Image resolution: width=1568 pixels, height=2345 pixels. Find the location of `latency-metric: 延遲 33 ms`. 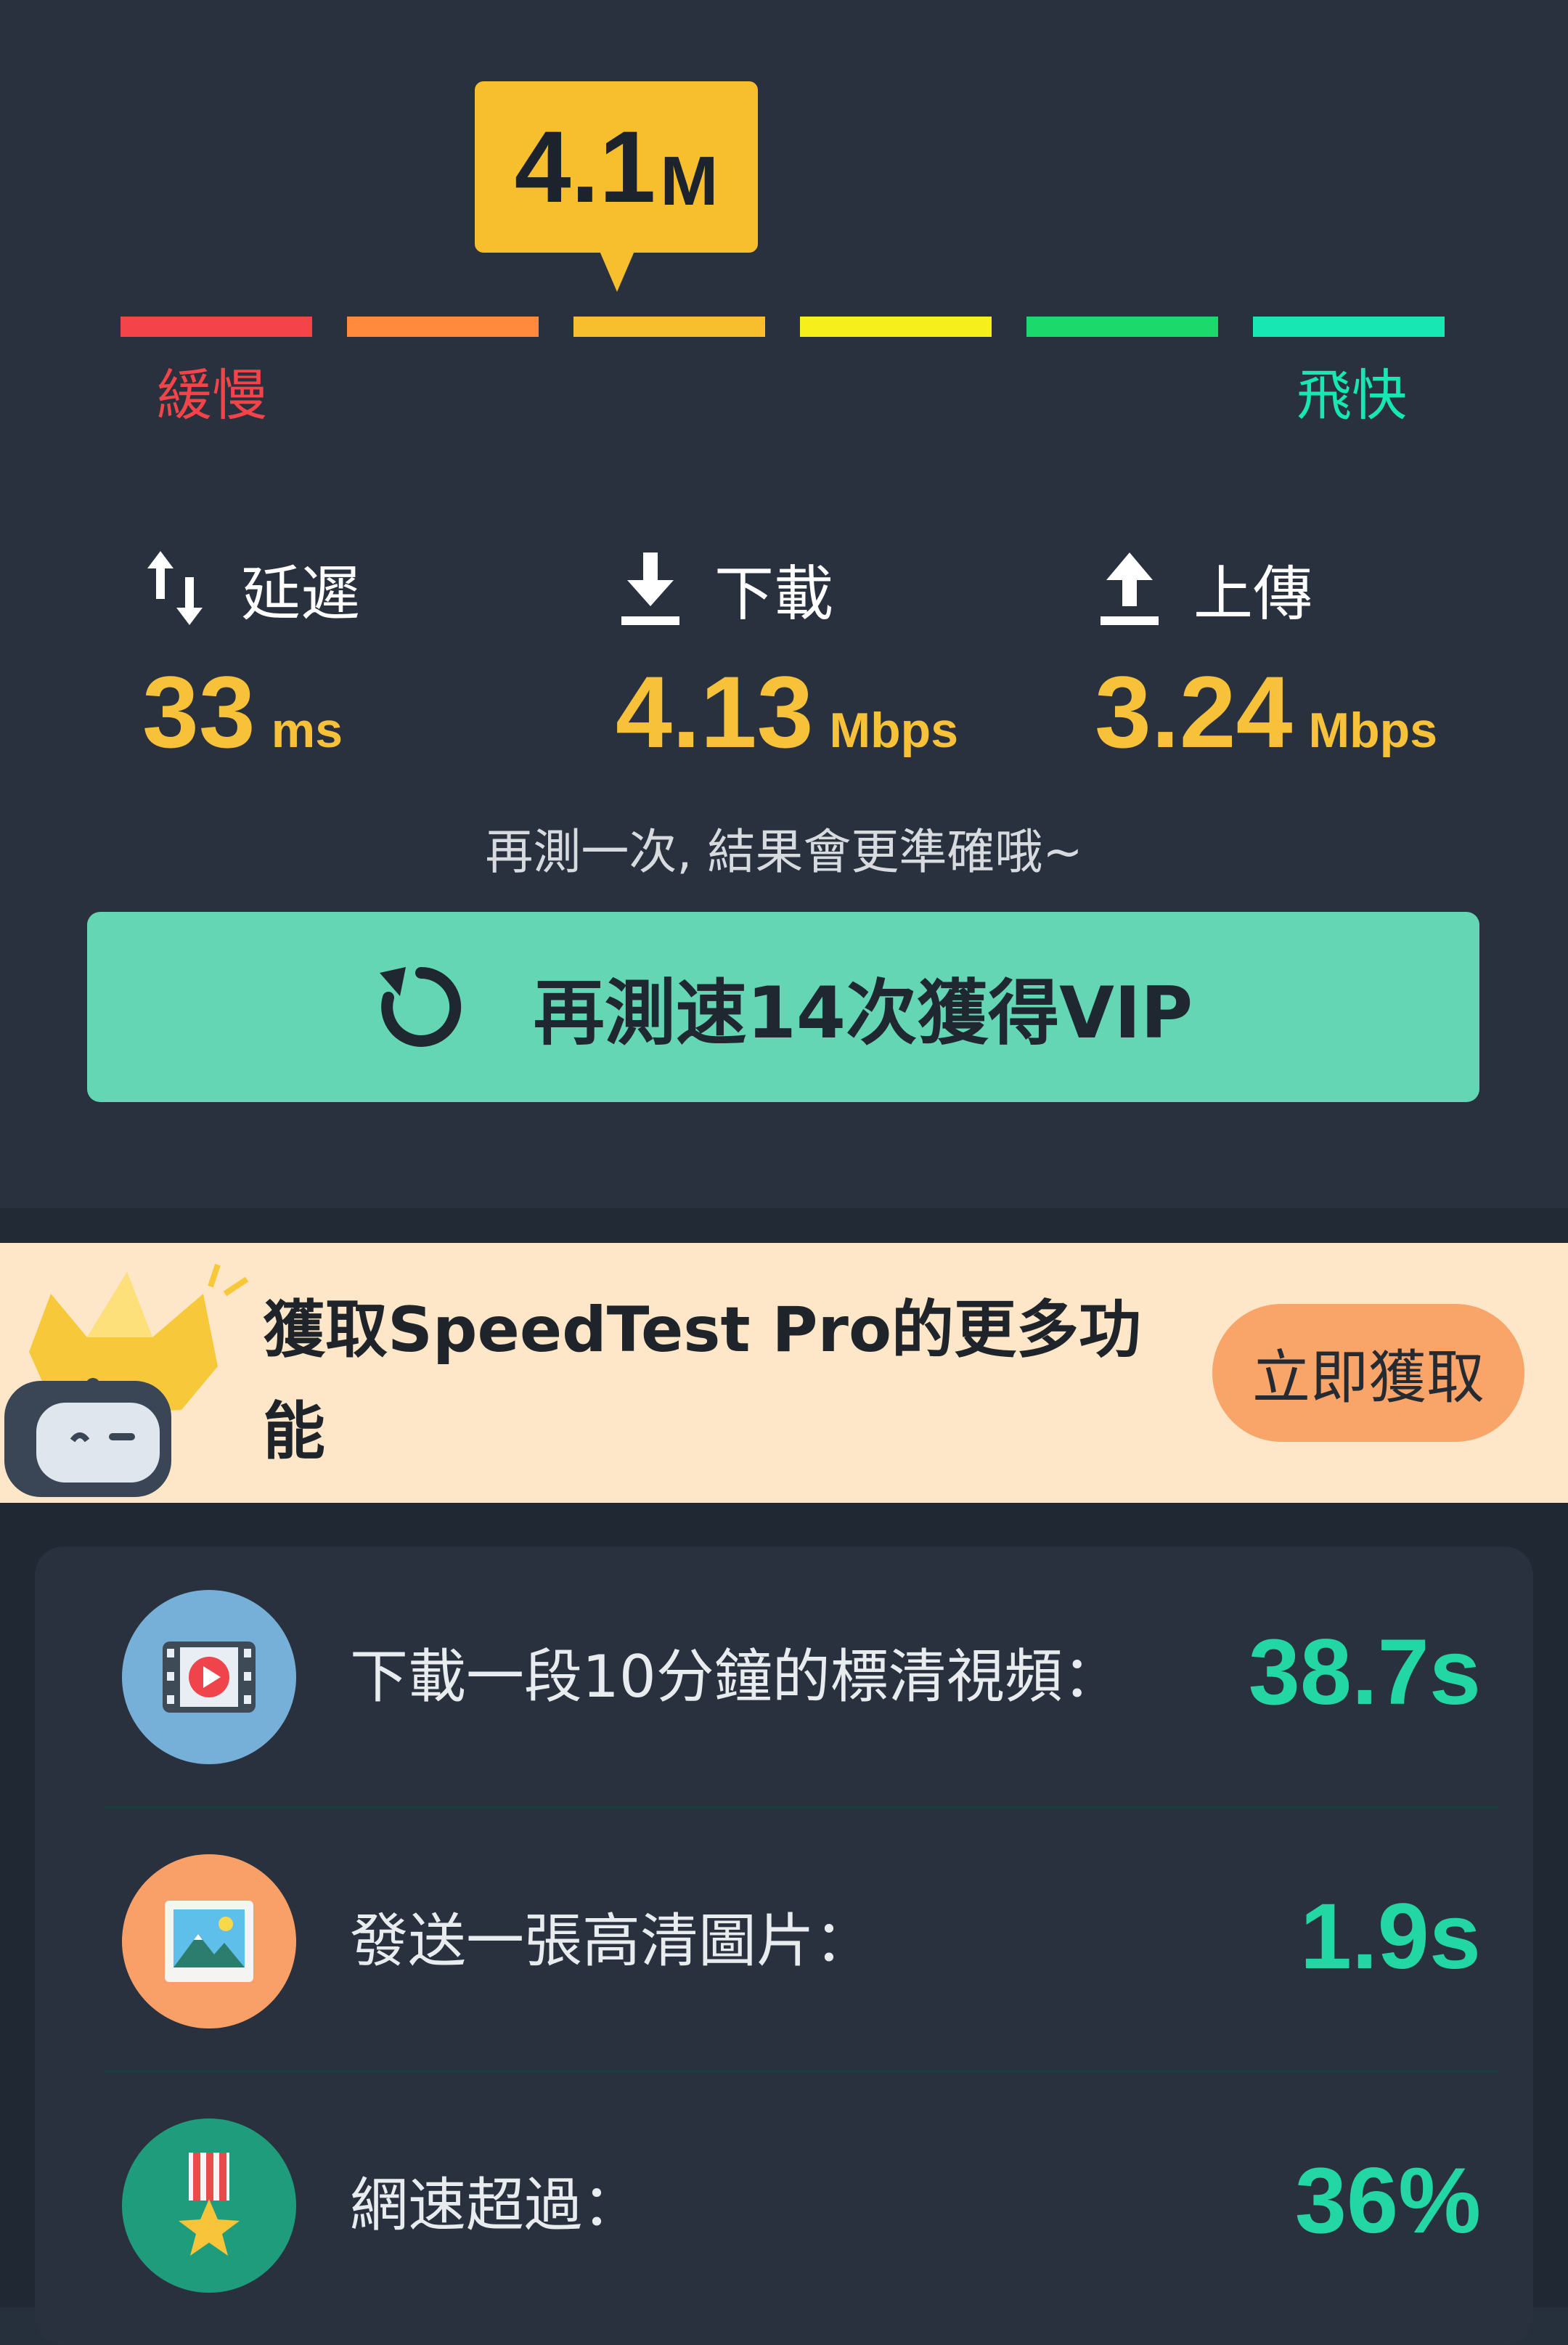

latency-metric: 延遲 33 ms is located at coordinates (375, 657).